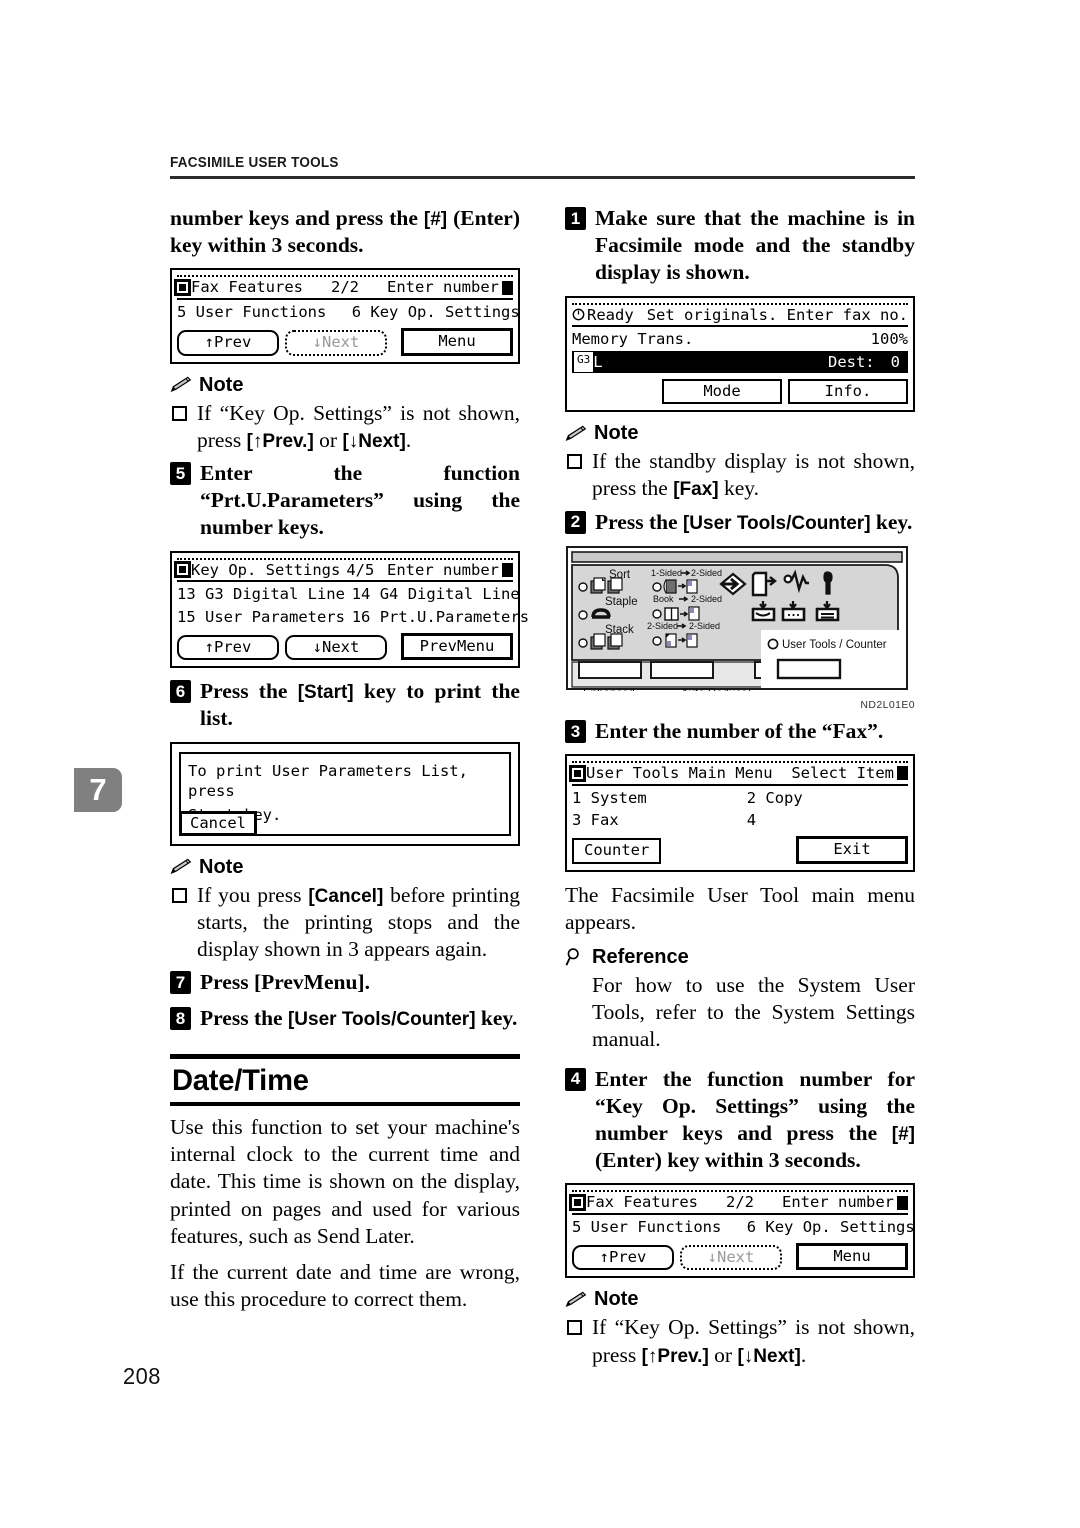  I want to click on user-tools-counter-key-cap: [User Tools/Counter], so click(776, 523).